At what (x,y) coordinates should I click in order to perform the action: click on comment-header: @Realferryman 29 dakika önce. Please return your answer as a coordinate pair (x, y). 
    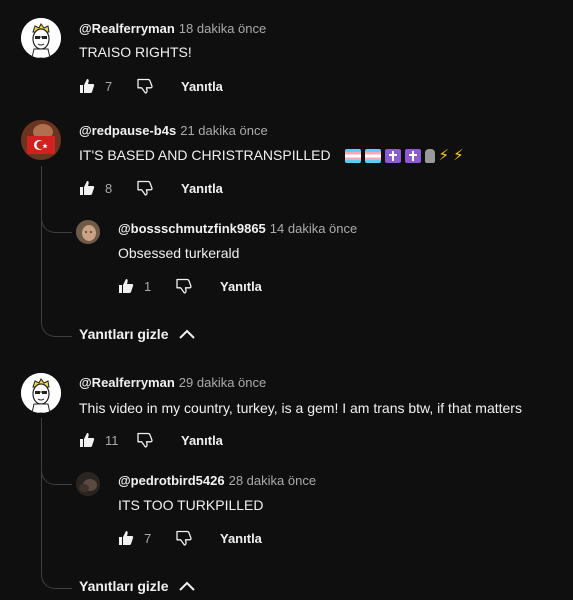
    Looking at the image, I should click on (172, 382).